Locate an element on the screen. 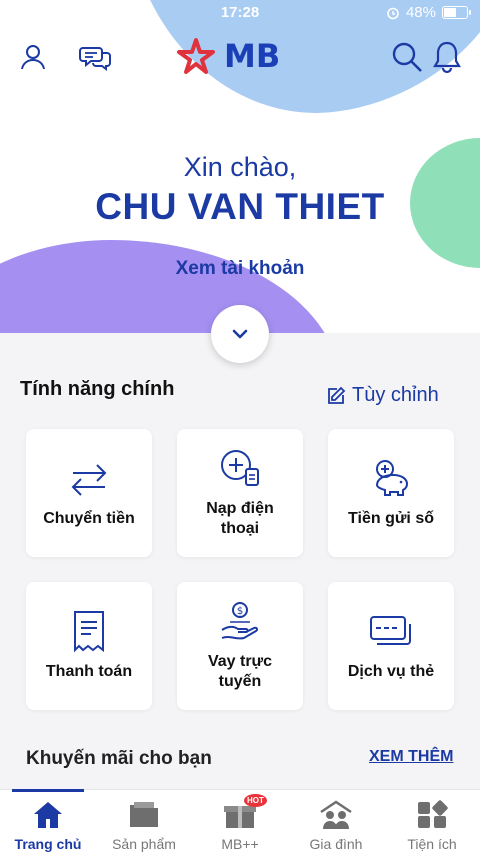  decor-purple-shape is located at coordinates (170, 286).